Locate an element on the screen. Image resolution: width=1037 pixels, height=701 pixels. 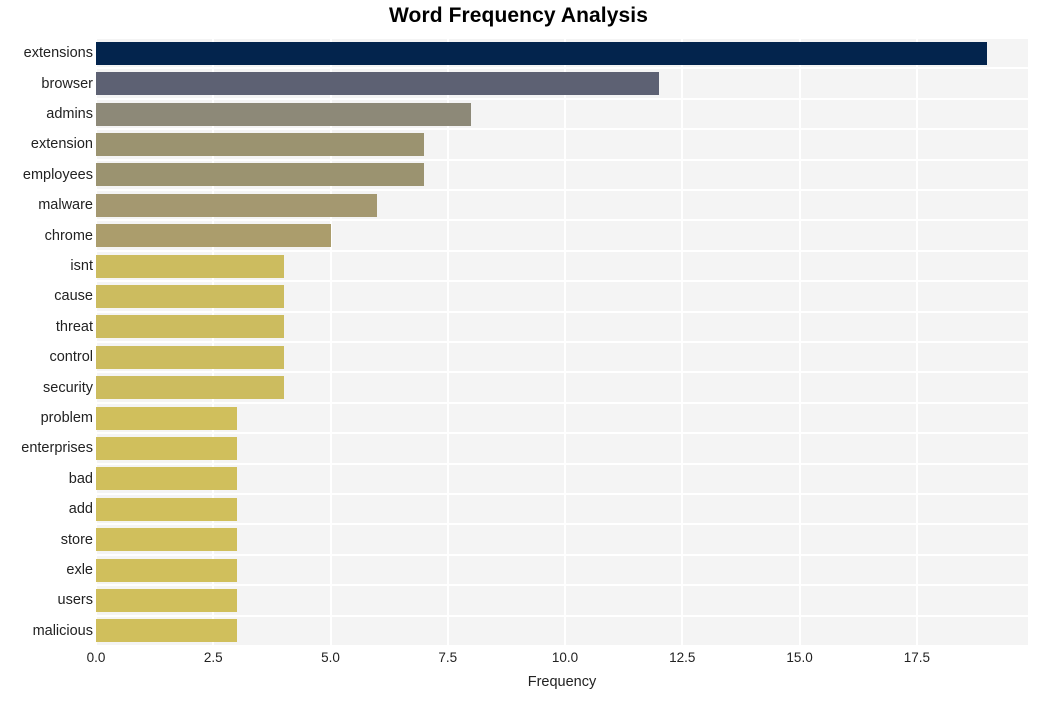
bar-cause is located at coordinates (190, 296).